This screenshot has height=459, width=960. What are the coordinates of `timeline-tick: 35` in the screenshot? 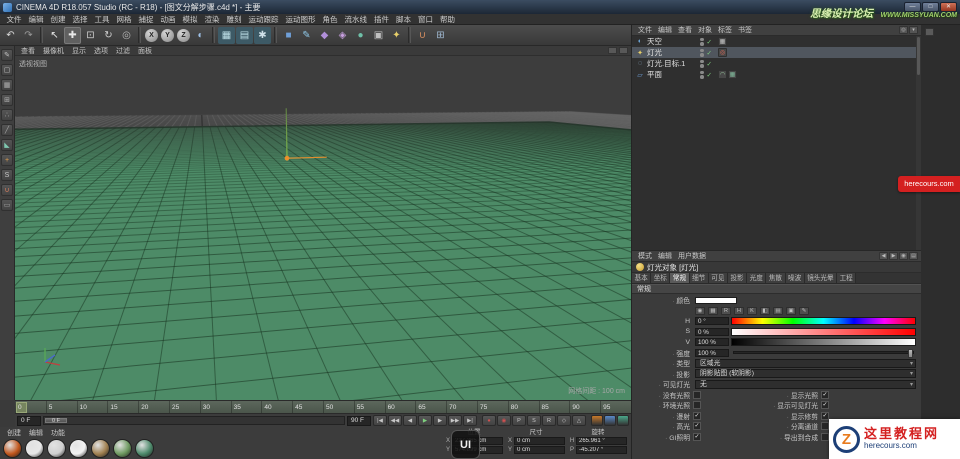 It's located at (246, 407).